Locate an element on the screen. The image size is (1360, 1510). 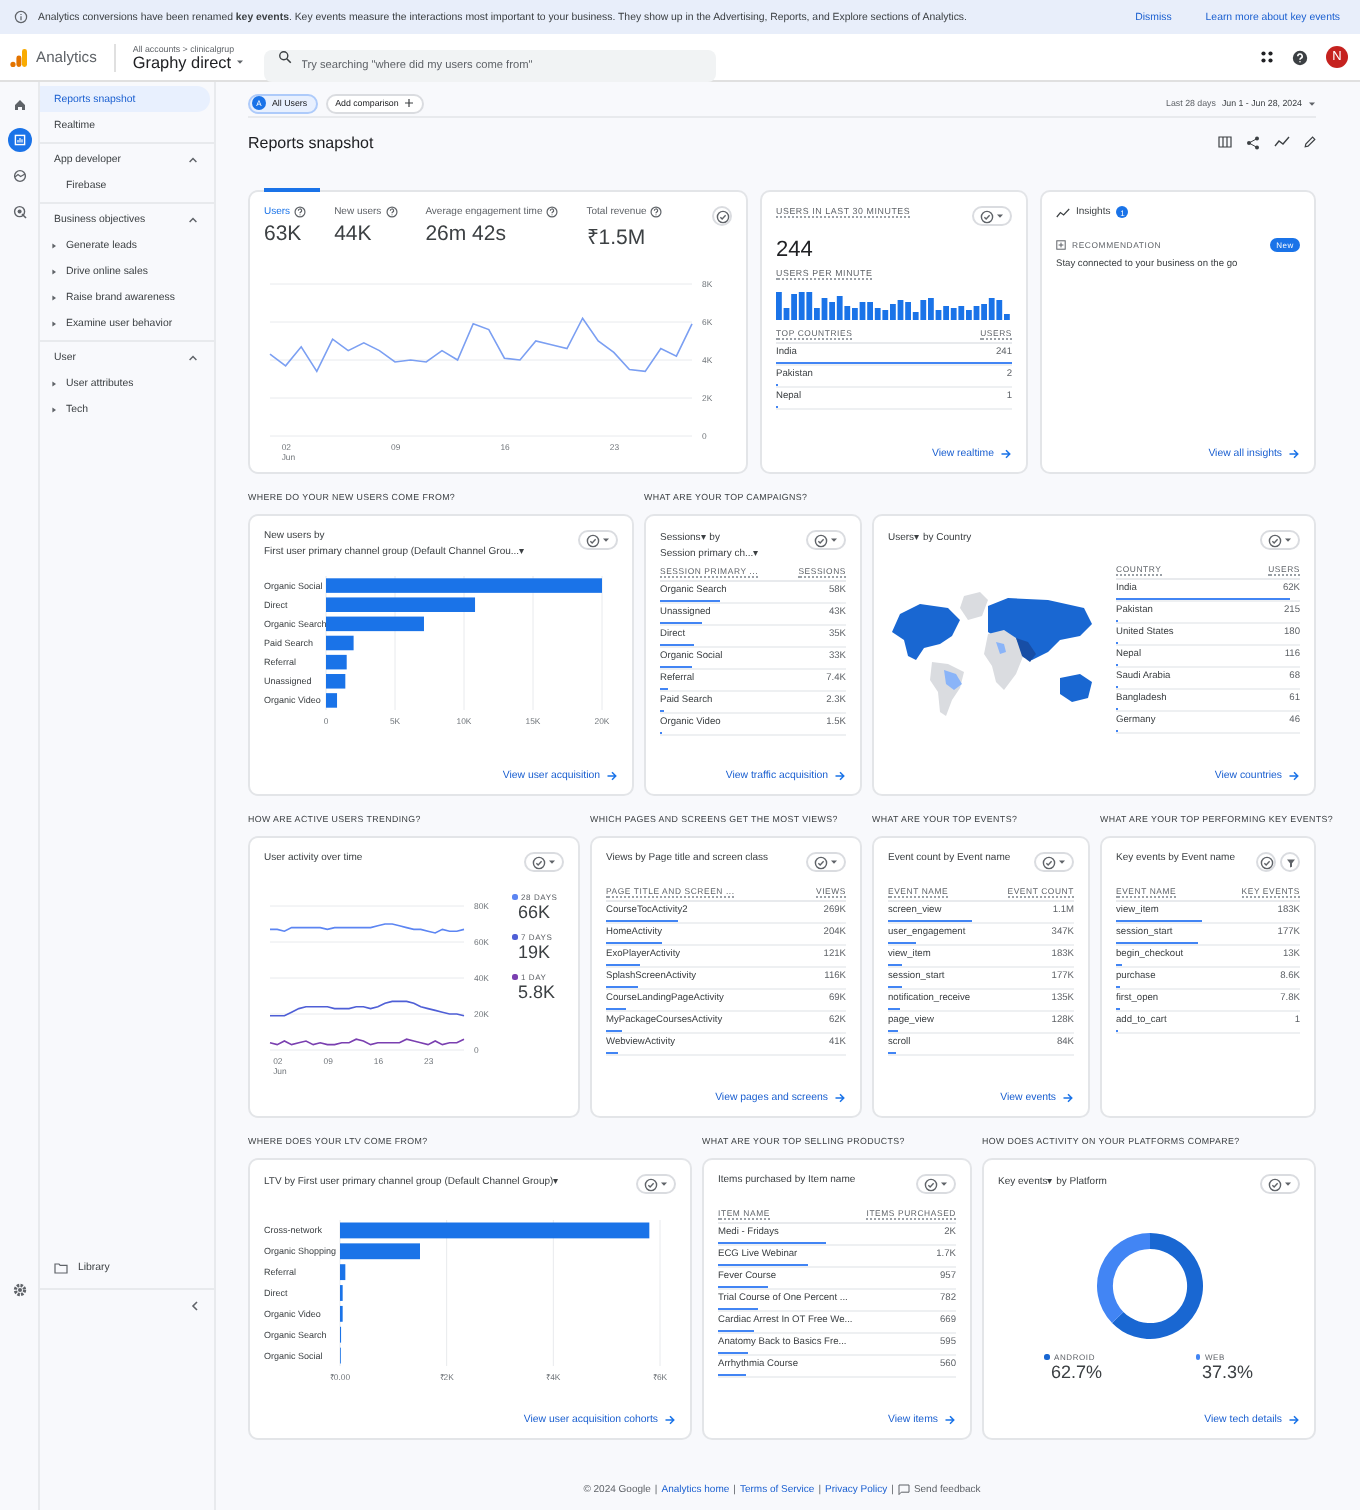
legend-value: 37.3% is located at coordinates (1226, 1372).